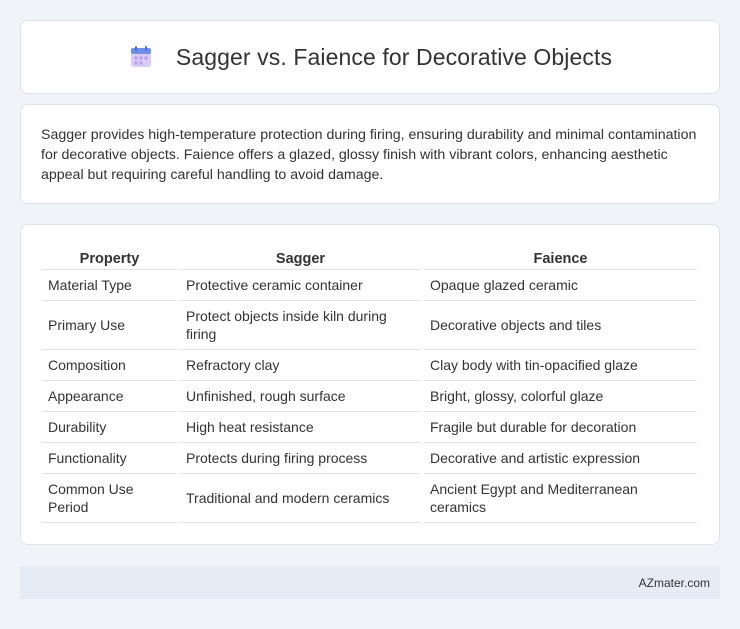 The width and height of the screenshot is (740, 629). Describe the element at coordinates (300, 396) in the screenshot. I see `table-cell: Unfinished, rough surface` at that location.